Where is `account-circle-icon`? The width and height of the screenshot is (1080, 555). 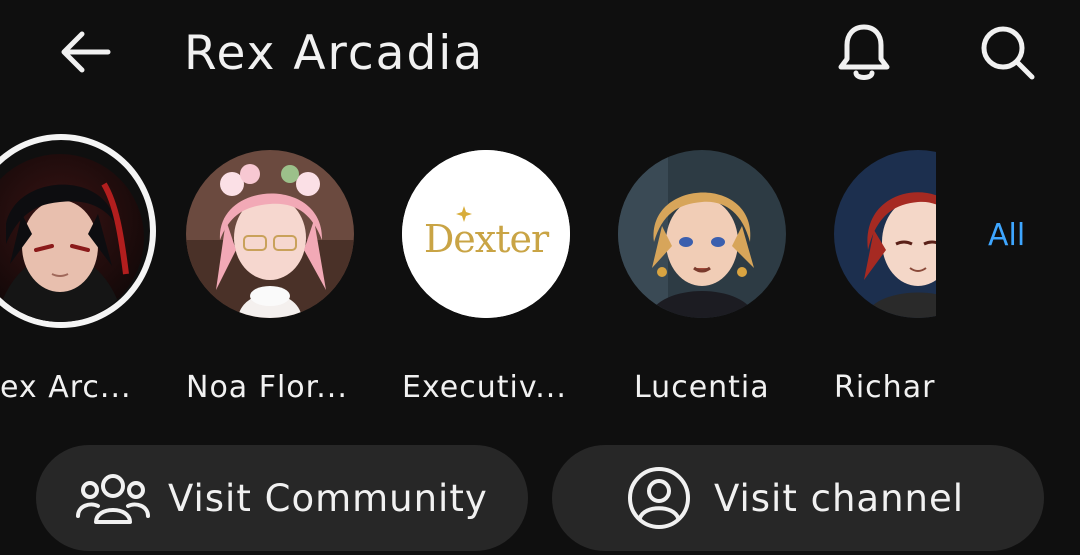 account-circle-icon is located at coordinates (659, 498).